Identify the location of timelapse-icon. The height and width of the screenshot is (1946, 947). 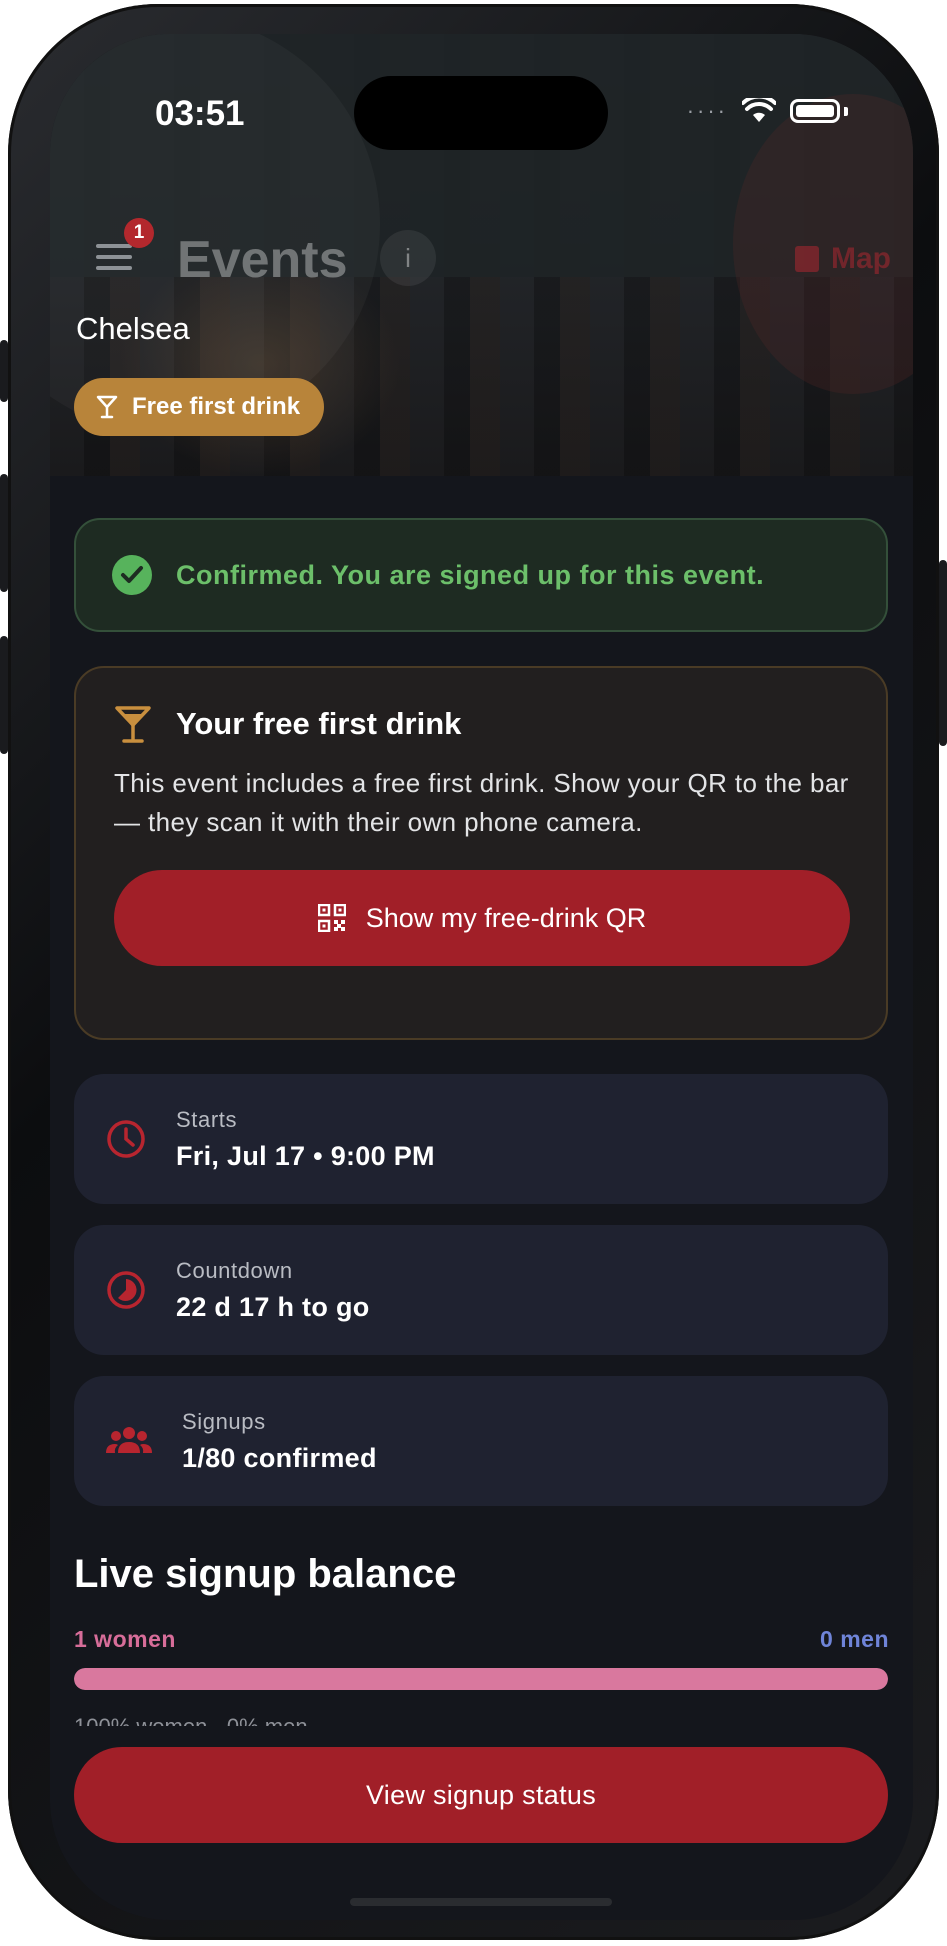
(126, 1290).